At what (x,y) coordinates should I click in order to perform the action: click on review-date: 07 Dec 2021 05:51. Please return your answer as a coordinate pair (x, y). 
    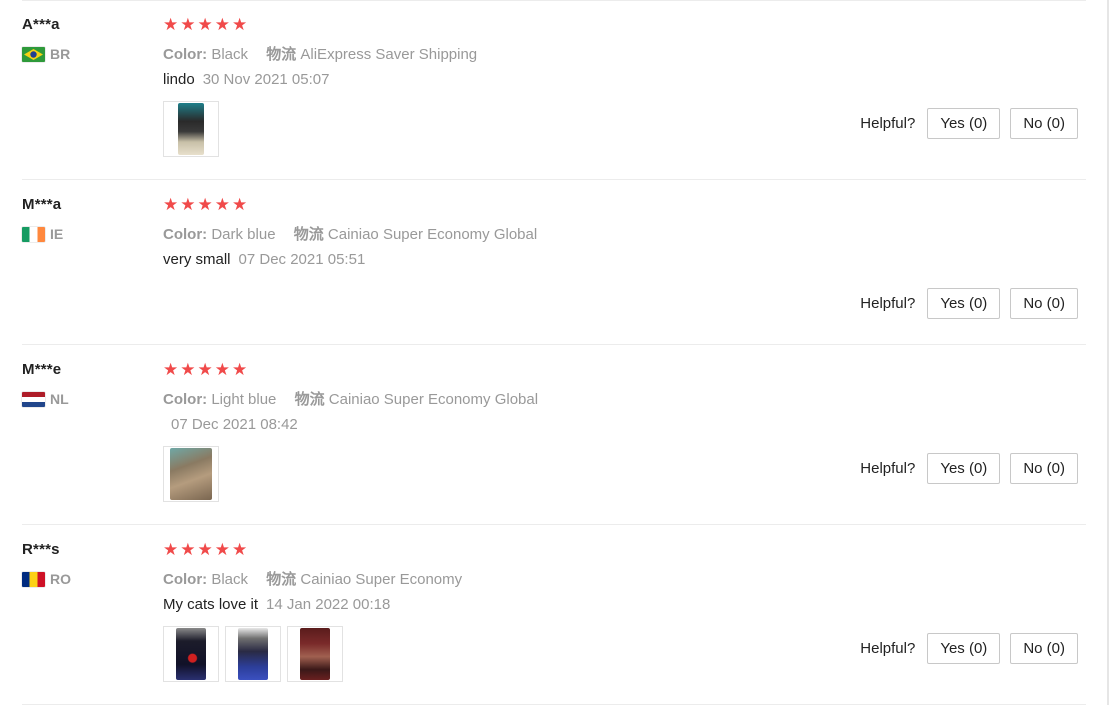
    Looking at the image, I should click on (302, 259).